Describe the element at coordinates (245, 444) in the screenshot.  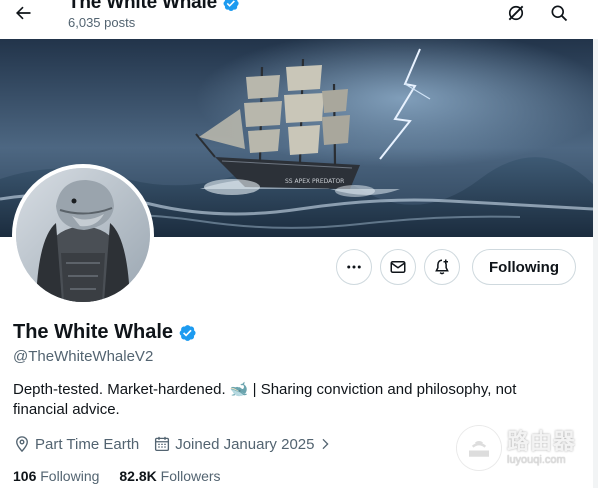
I see `join-date-text: Joined January 2025` at that location.